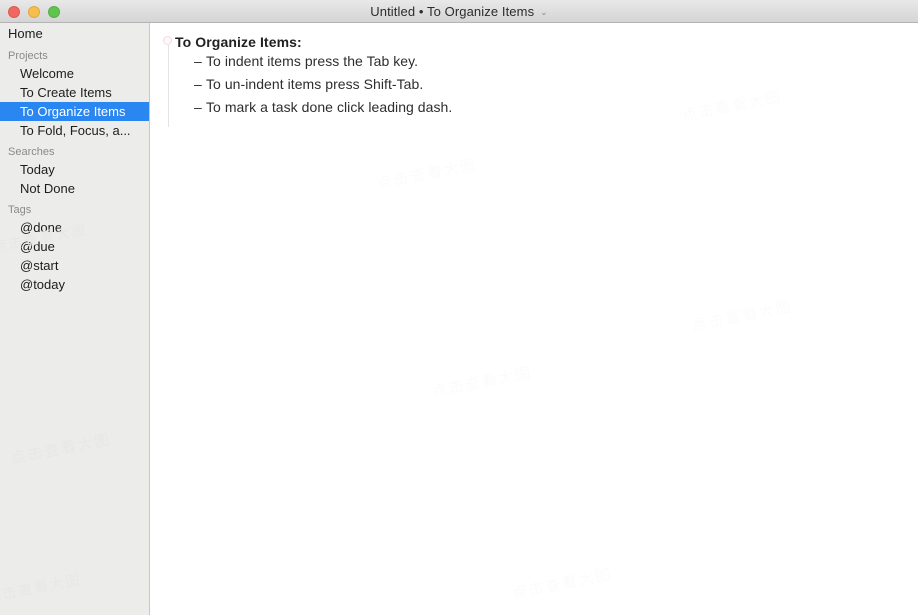  Describe the element at coordinates (534, 87) in the screenshot. I see `list-item: – To un-indent items press Shift-Tab.` at that location.